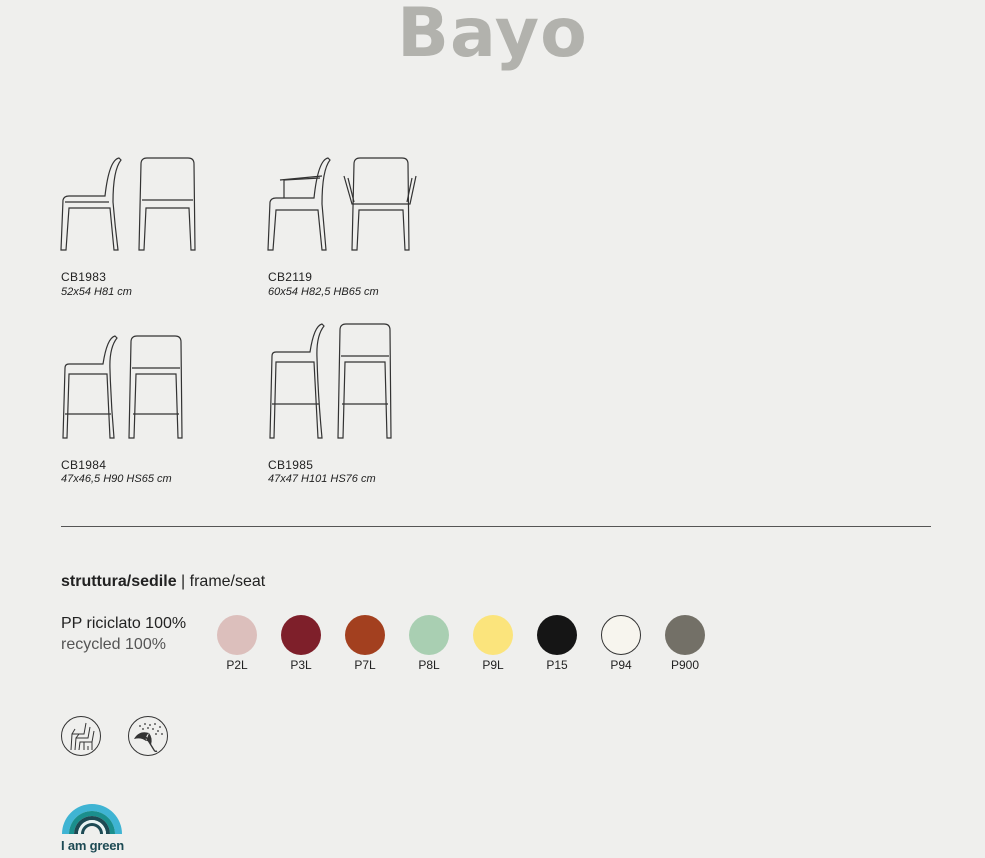  I want to click on i-am-green-logo, so click(92, 820).